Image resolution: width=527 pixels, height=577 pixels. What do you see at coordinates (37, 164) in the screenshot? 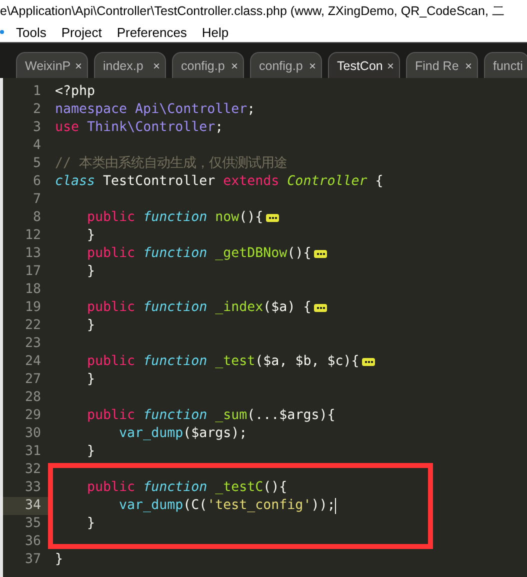
I see `line-number: 5` at bounding box center [37, 164].